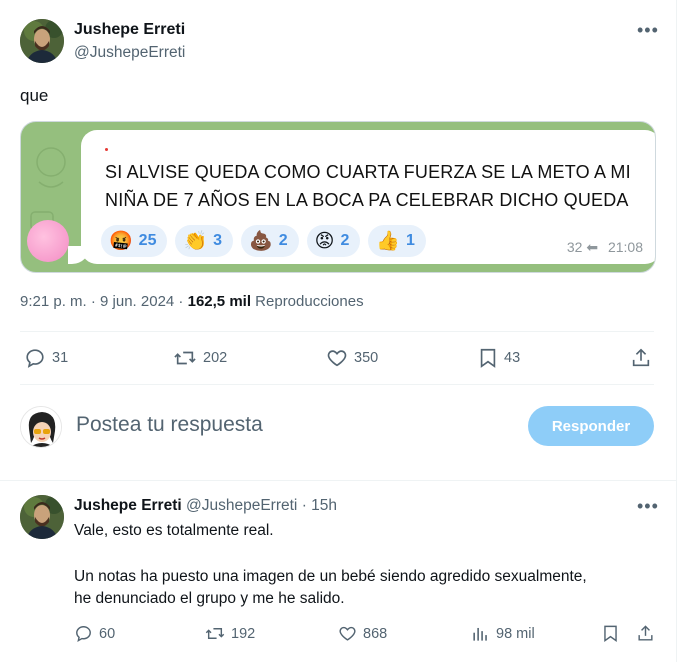 The image size is (685, 662). Describe the element at coordinates (121, 241) in the screenshot. I see `swearing-face-icon: 🤬` at that location.